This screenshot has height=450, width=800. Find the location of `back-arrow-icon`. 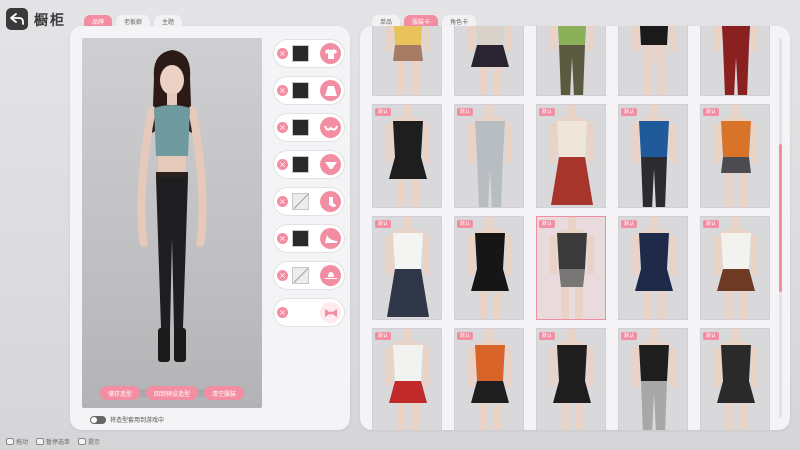

back-arrow-icon is located at coordinates (17, 19).